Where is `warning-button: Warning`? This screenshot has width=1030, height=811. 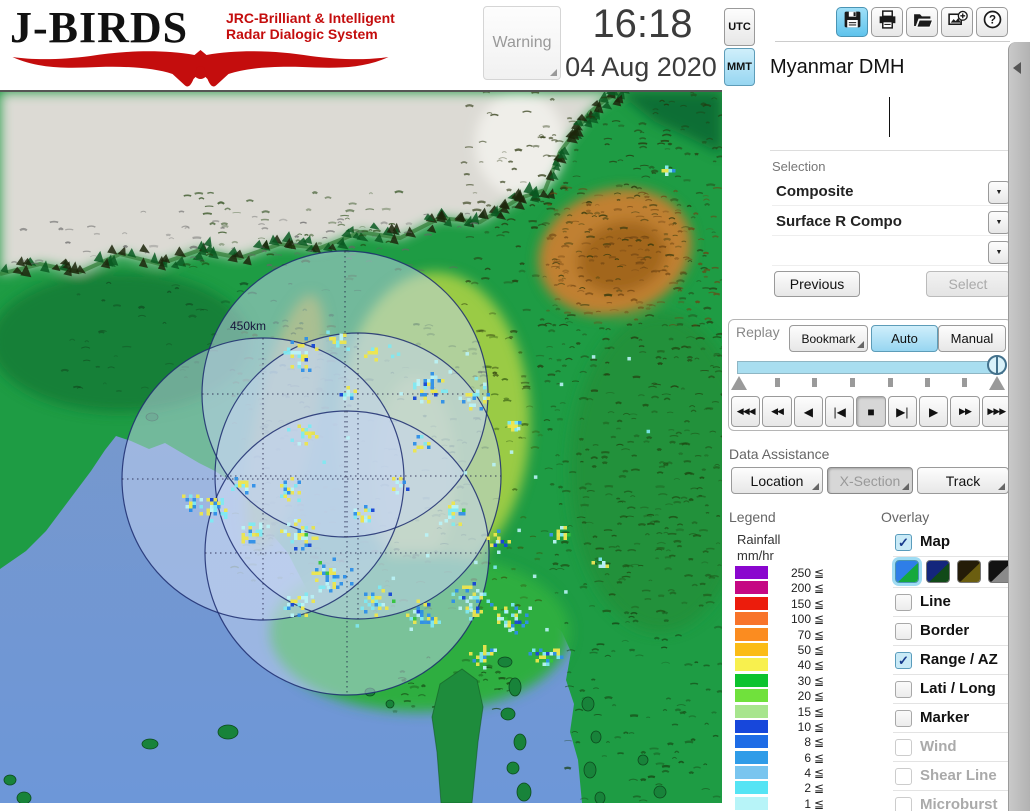
warning-button: Warning is located at coordinates (522, 43).